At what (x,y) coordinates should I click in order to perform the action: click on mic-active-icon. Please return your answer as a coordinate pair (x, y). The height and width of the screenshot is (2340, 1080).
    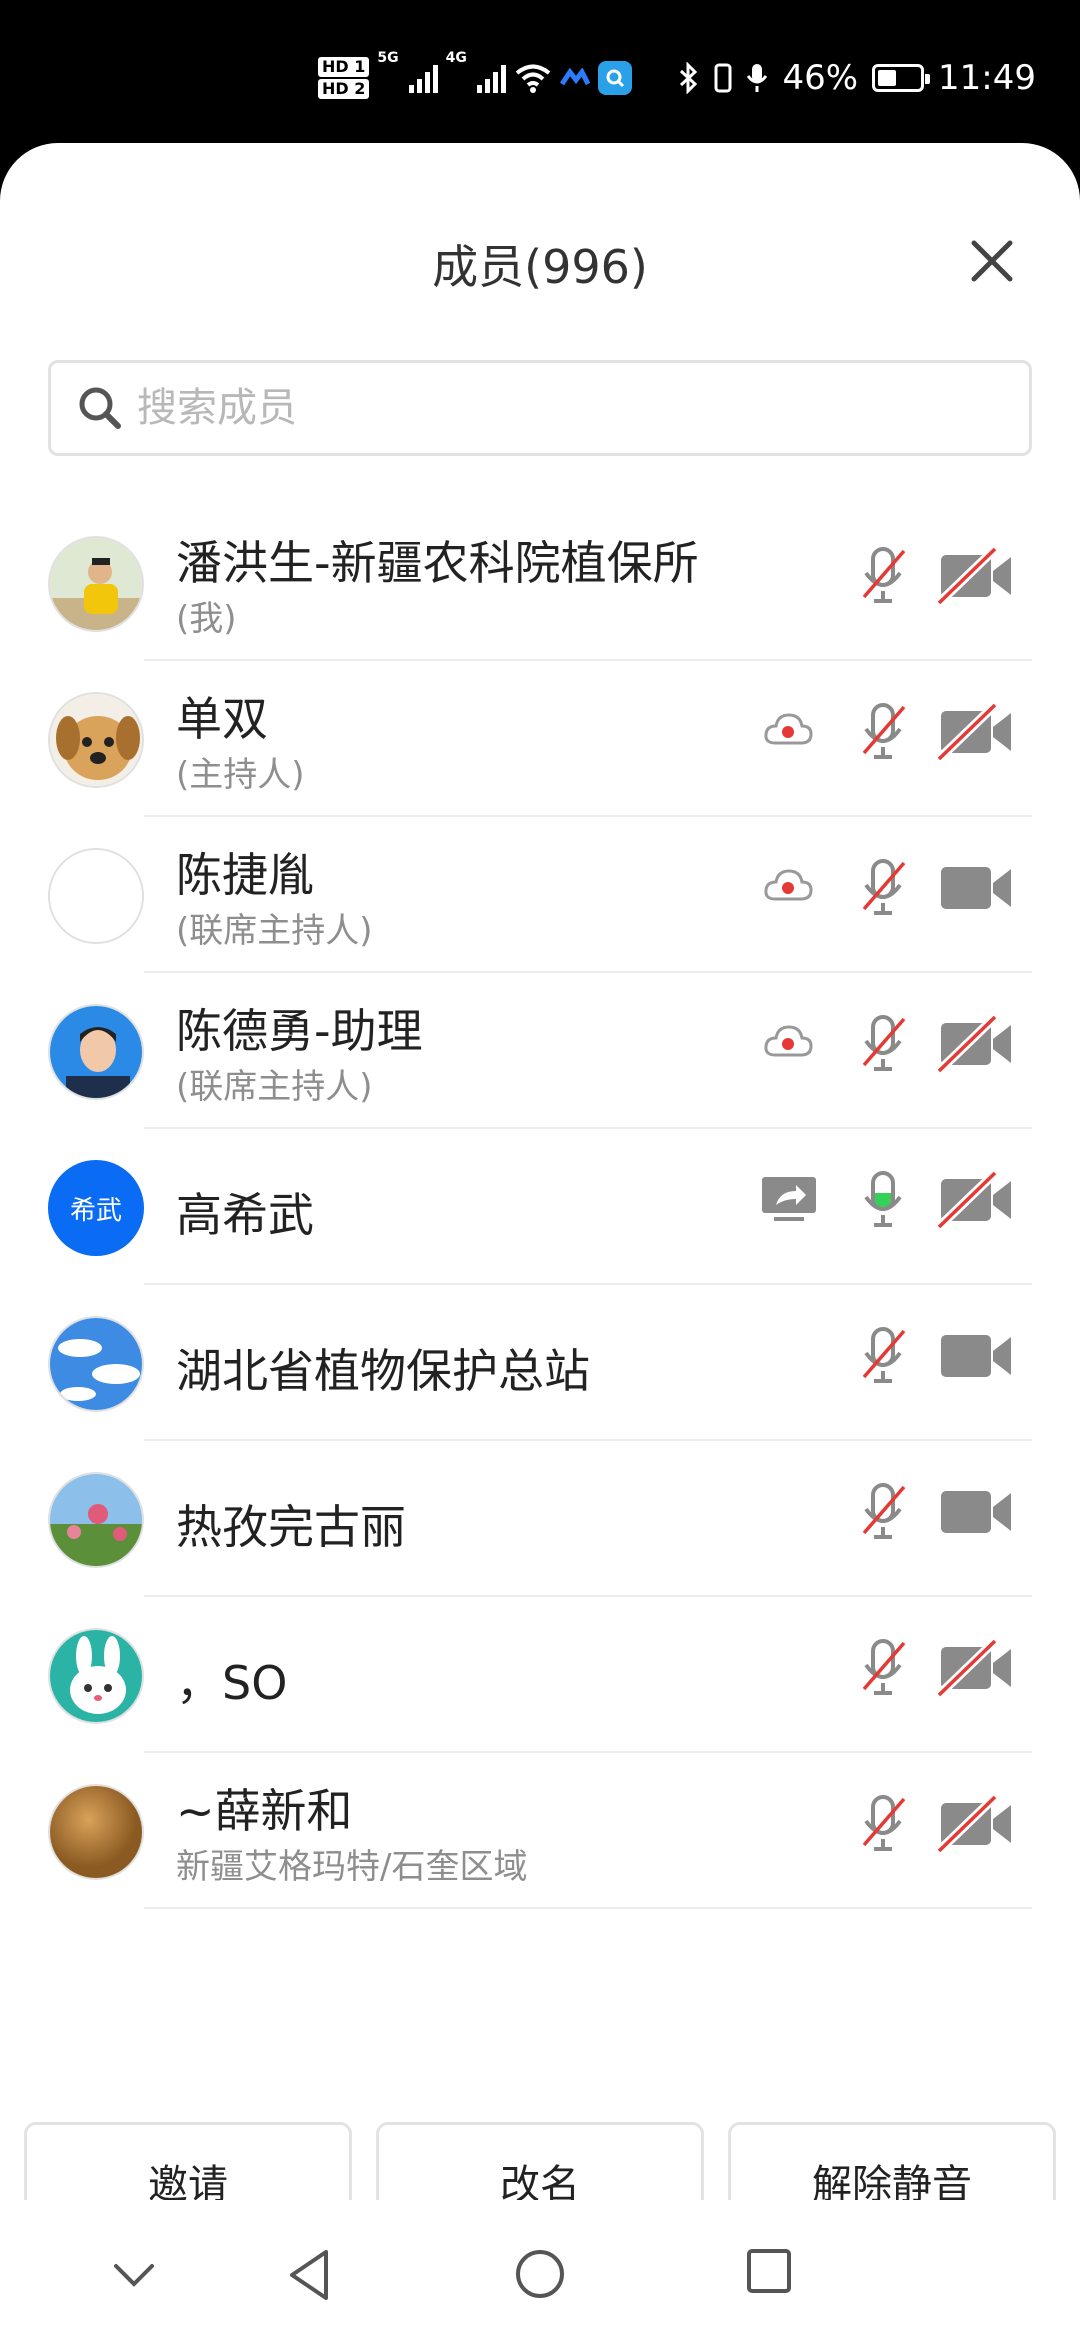
    Looking at the image, I should click on (883, 1200).